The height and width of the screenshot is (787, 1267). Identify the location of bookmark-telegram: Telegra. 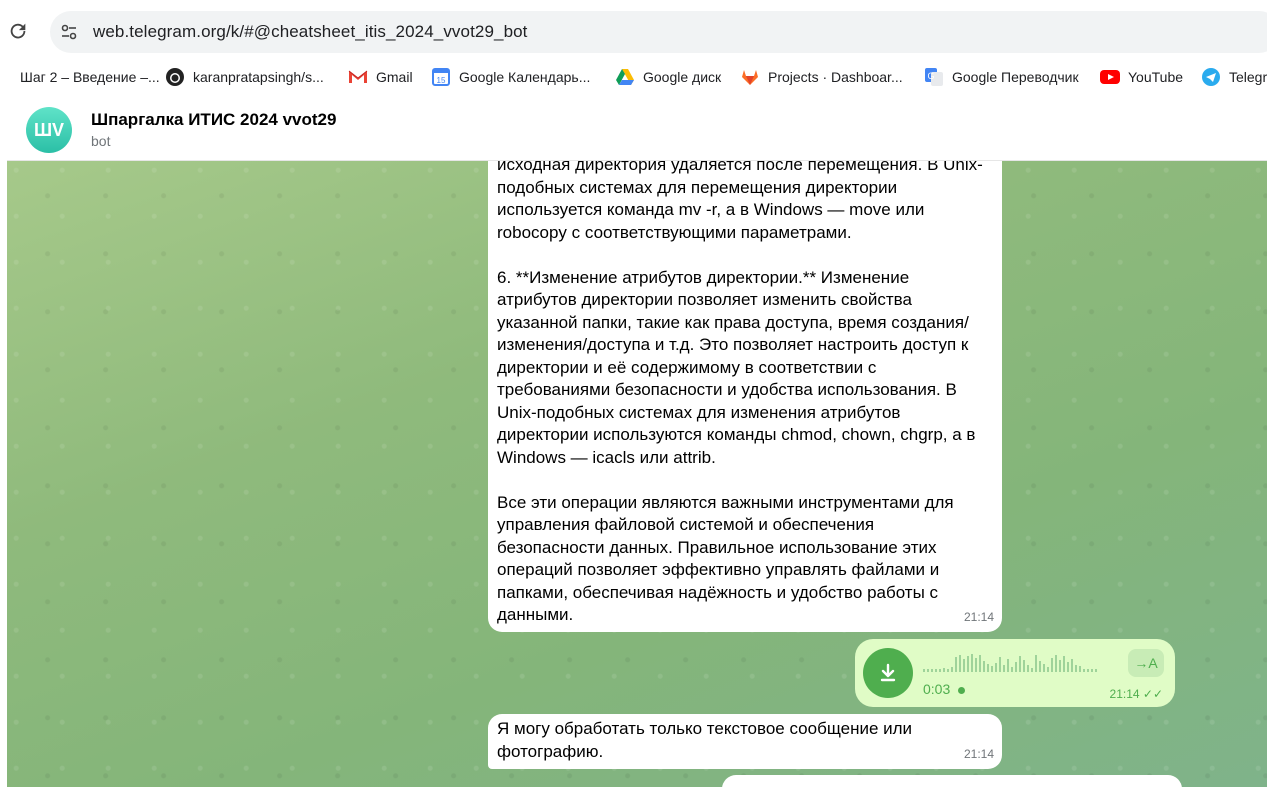
(1234, 77).